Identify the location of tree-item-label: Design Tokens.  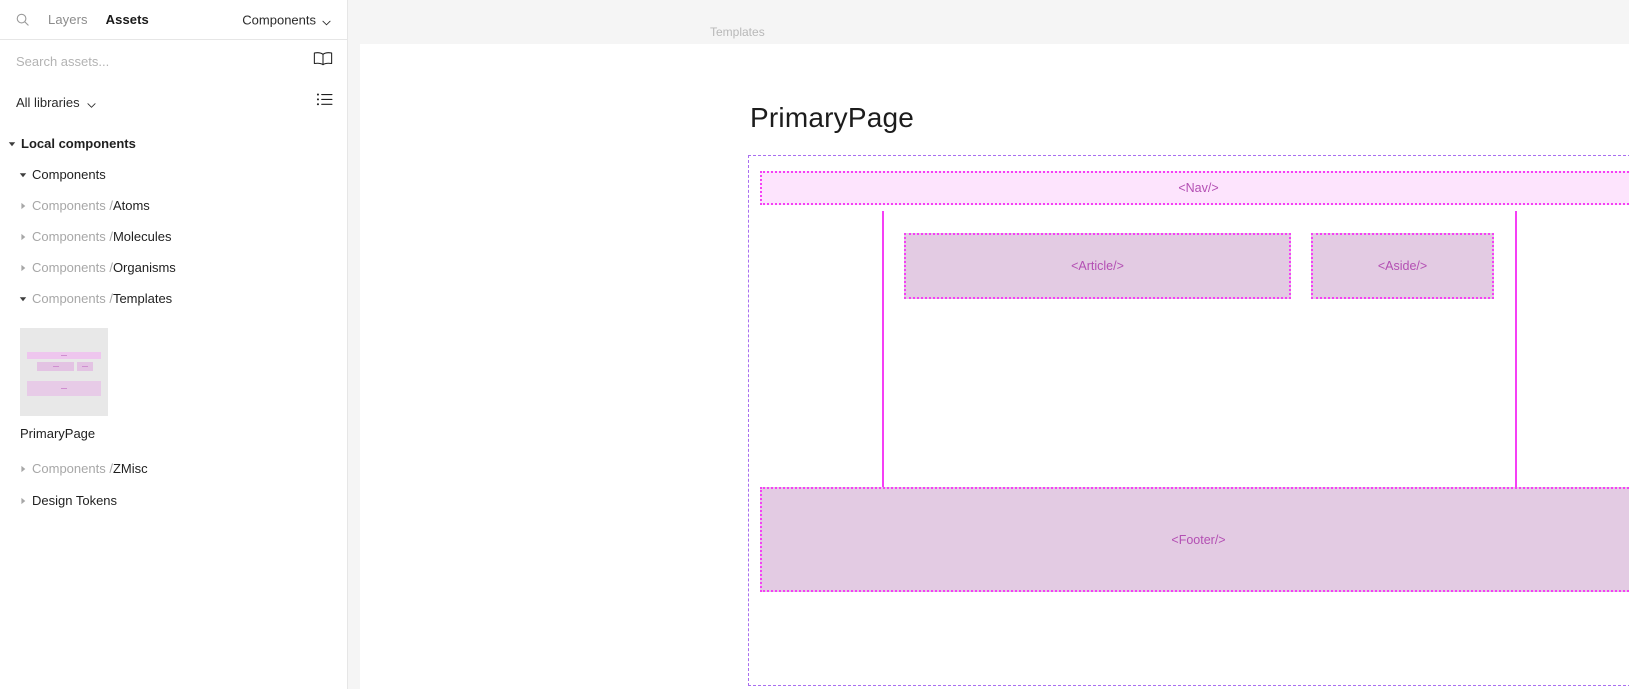
(75, 500).